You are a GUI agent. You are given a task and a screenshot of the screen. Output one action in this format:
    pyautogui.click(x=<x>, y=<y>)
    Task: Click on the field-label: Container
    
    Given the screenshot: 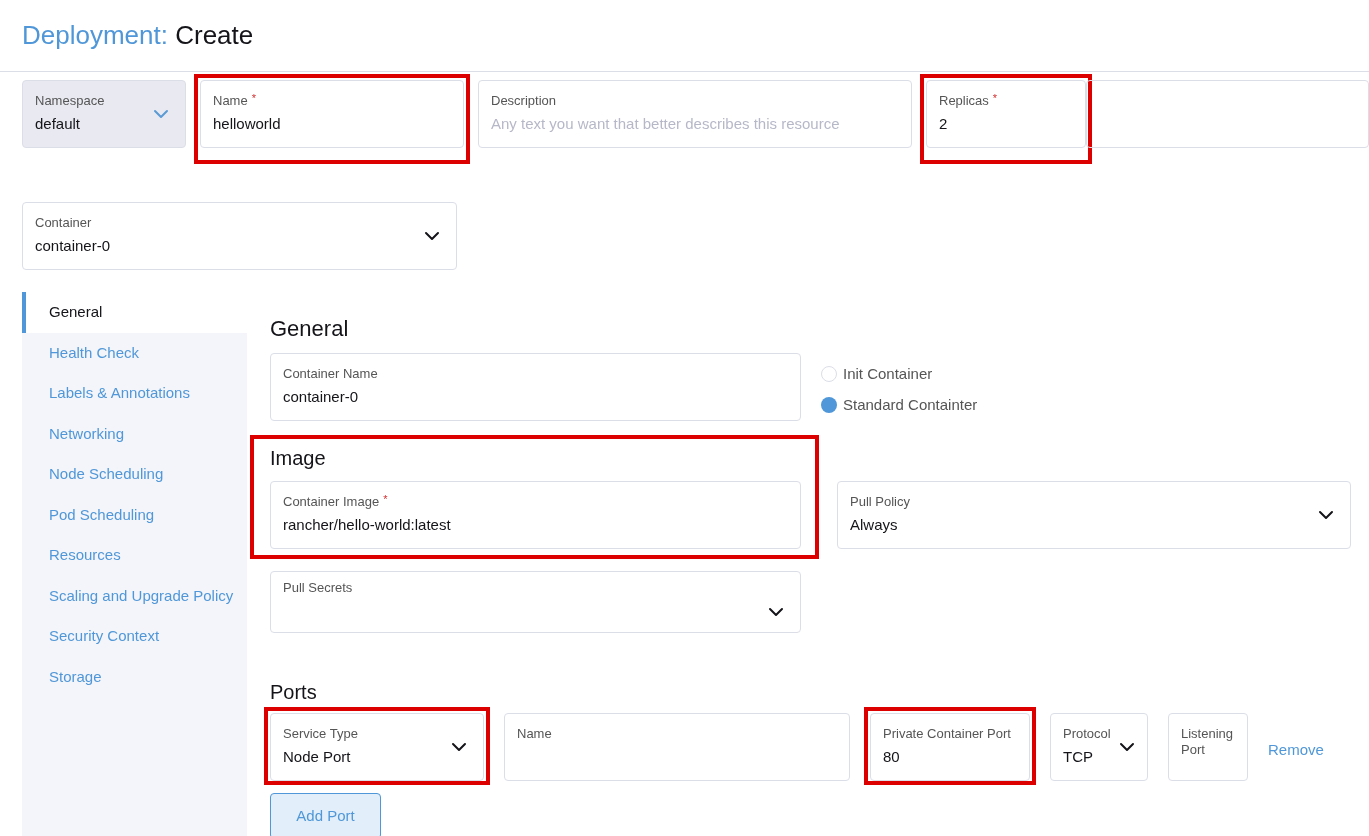 What is the action you would take?
    pyautogui.click(x=63, y=222)
    